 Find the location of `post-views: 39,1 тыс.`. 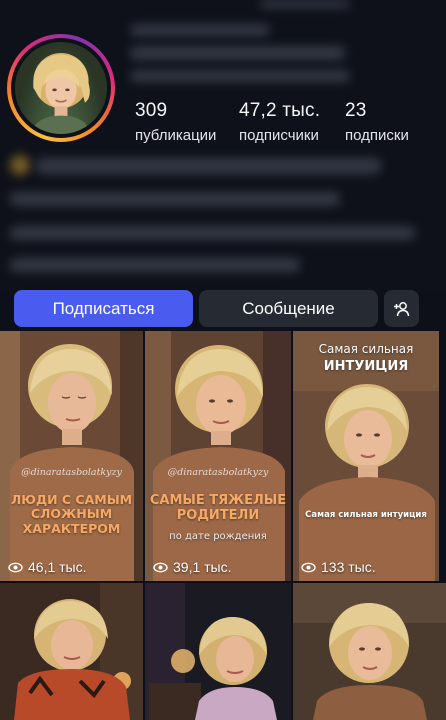

post-views: 39,1 тыс. is located at coordinates (192, 567).